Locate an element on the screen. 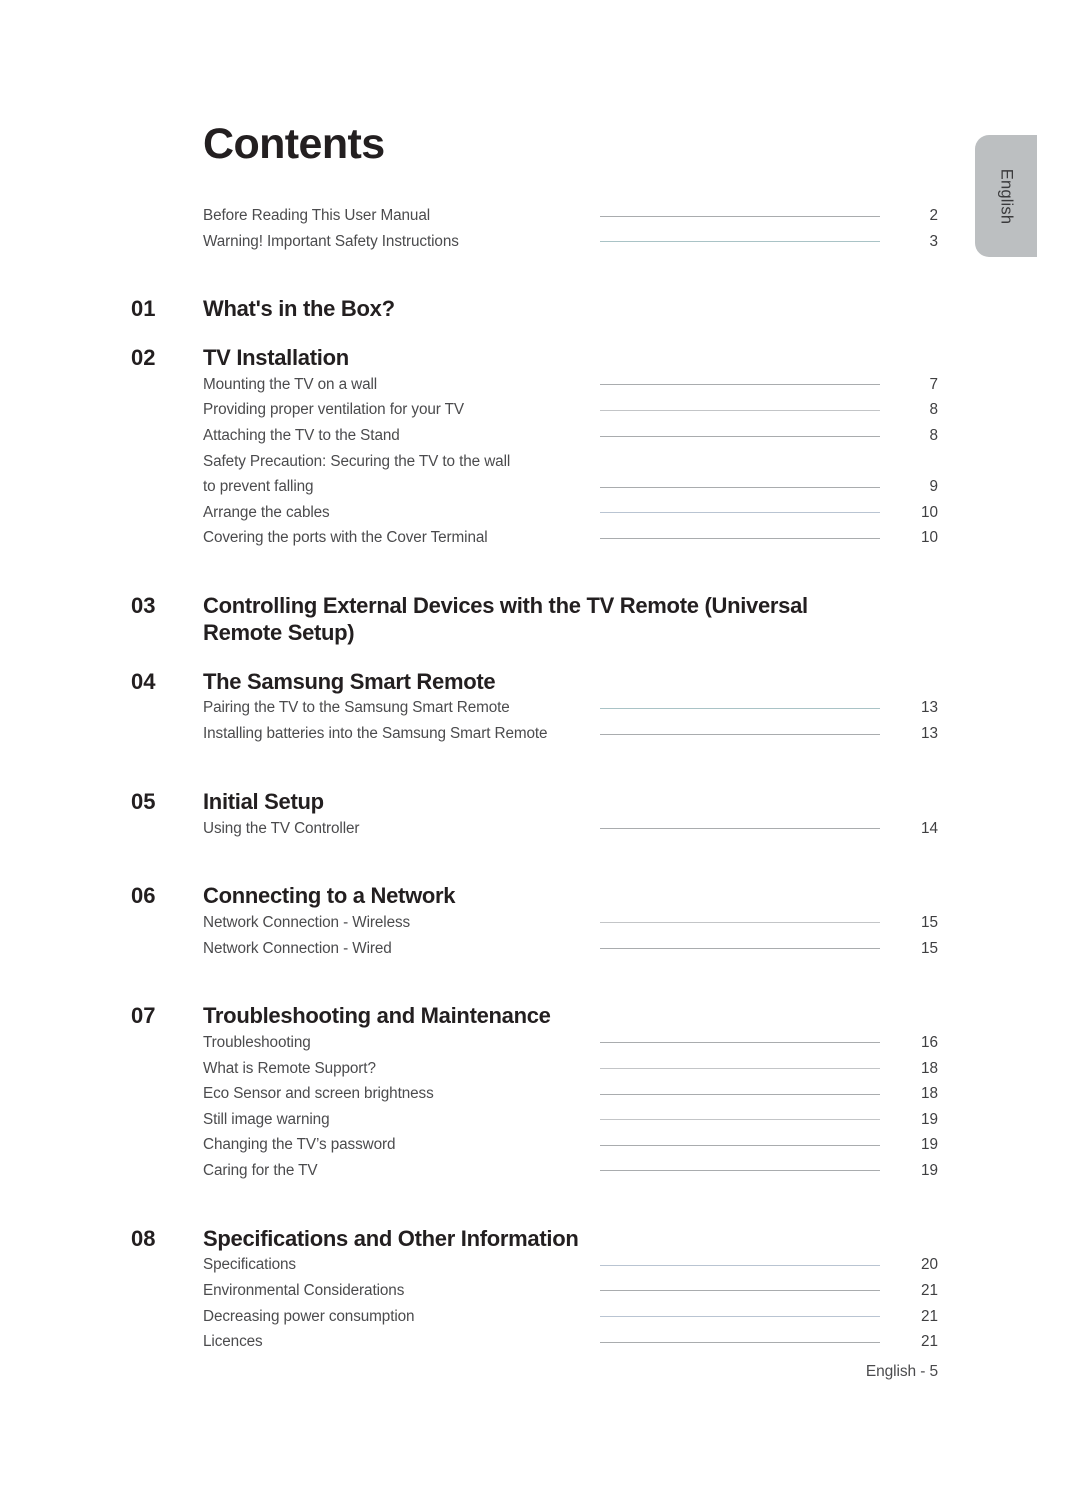 This screenshot has width=1080, height=1494. toc-entry-page-number: 8 is located at coordinates (909, 436).